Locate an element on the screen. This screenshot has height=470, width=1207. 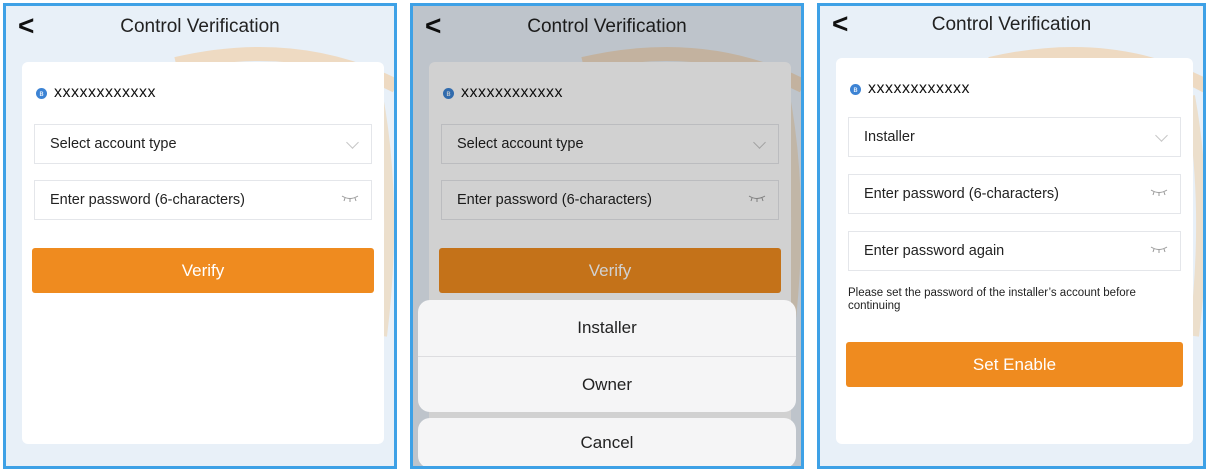
option-installer: Installer is located at coordinates (607, 328).